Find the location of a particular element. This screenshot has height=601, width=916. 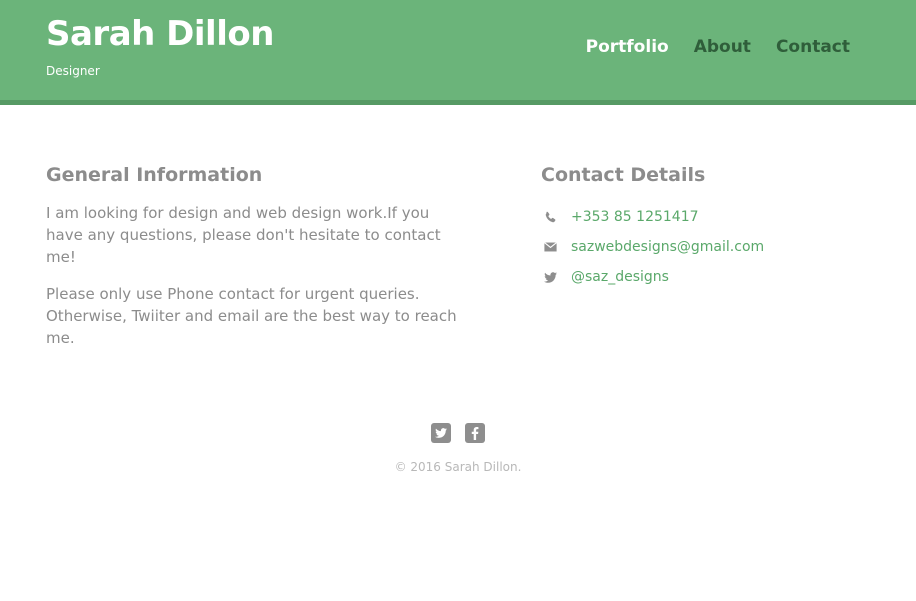

main-nav: Portfolio About Contact is located at coordinates (718, 47).